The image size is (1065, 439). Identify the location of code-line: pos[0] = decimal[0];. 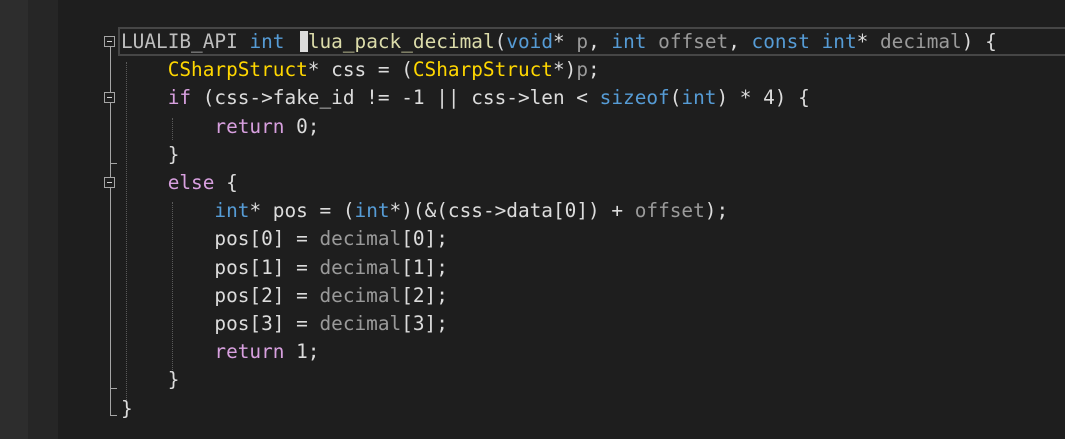
(284, 239).